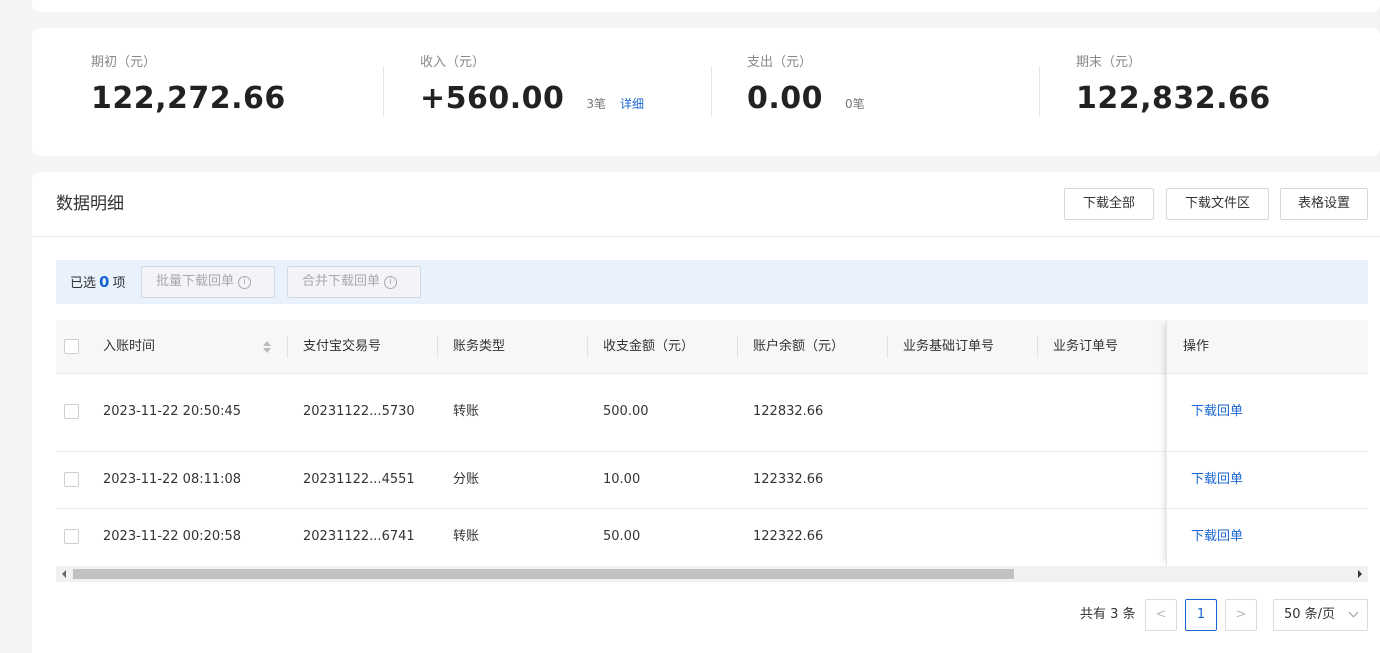 Image resolution: width=1380 pixels, height=653 pixels. I want to click on stat-expense: 支出（元） 0.00 0笔, so click(806, 85).